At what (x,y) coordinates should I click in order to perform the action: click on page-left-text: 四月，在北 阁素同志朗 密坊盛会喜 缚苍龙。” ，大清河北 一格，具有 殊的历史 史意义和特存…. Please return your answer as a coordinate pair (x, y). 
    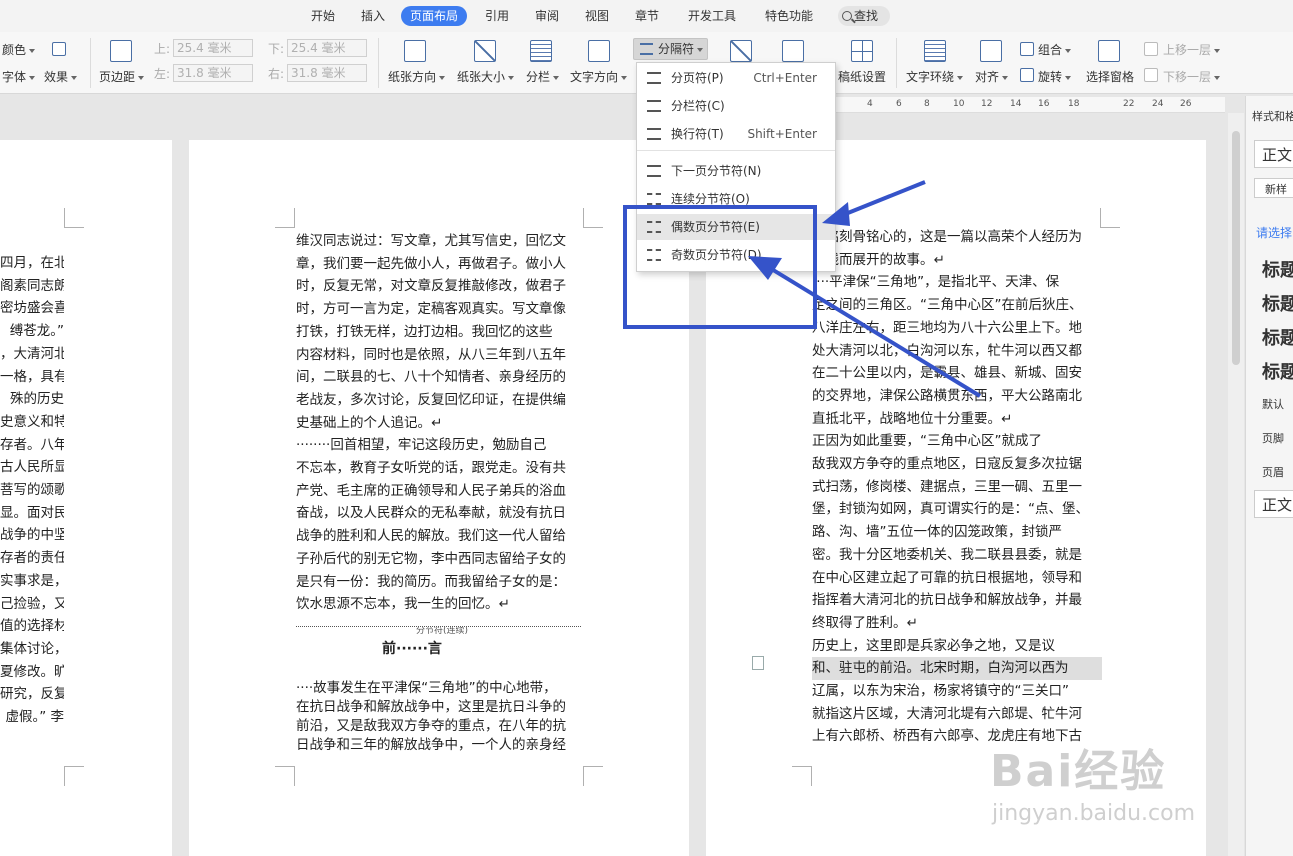
    Looking at the image, I should click on (32, 490).